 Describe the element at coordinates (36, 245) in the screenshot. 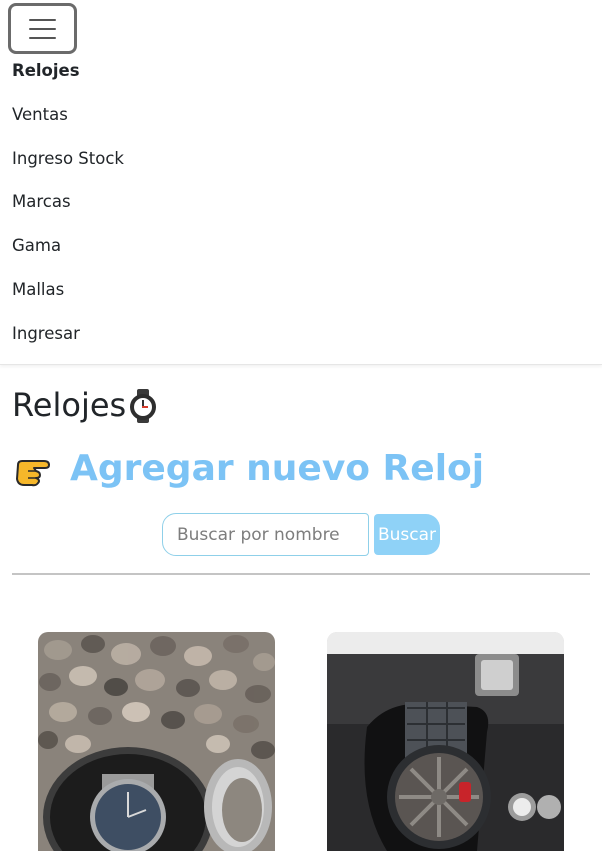

I see `nav-item-gama: Gama` at that location.